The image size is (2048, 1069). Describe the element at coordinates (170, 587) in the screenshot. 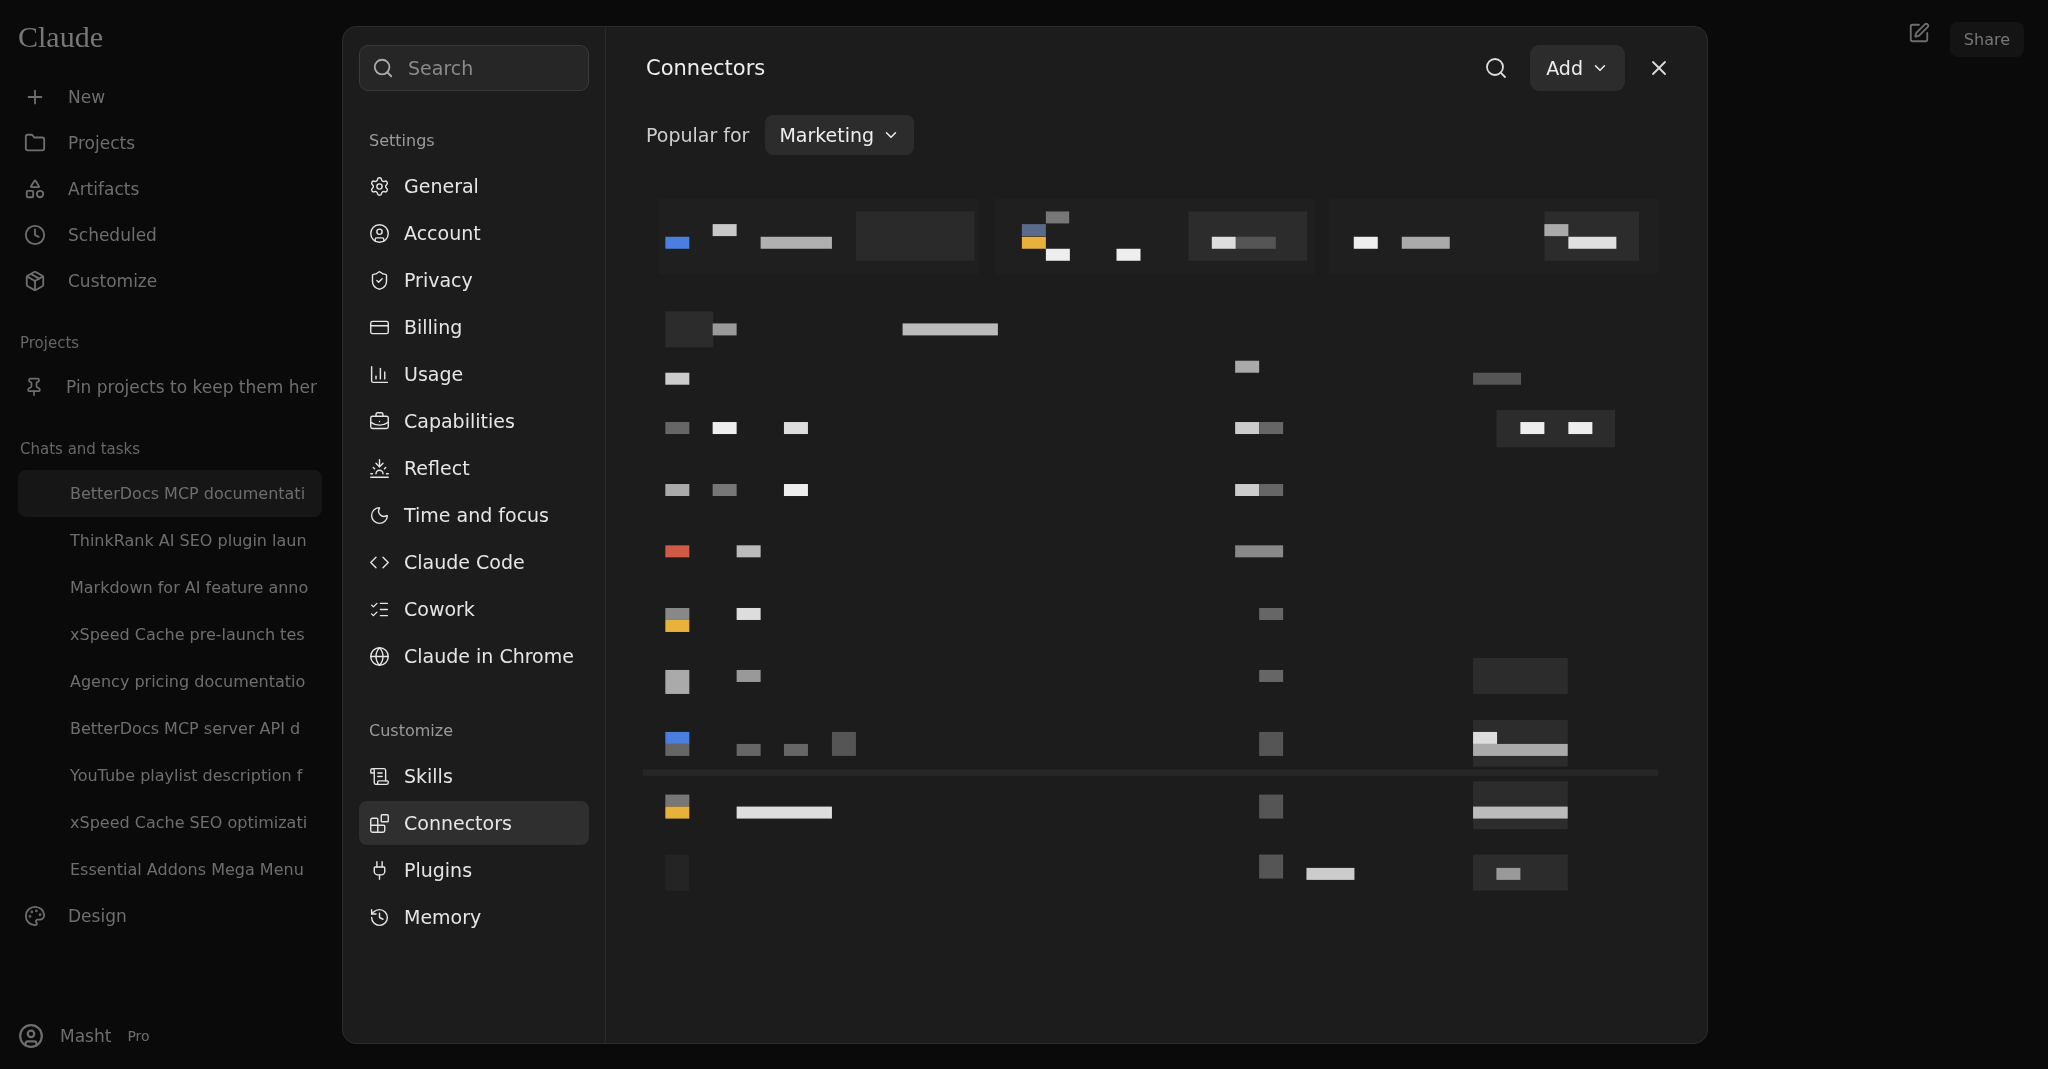

I see `chat-item: Markdown for AI feature anno` at that location.